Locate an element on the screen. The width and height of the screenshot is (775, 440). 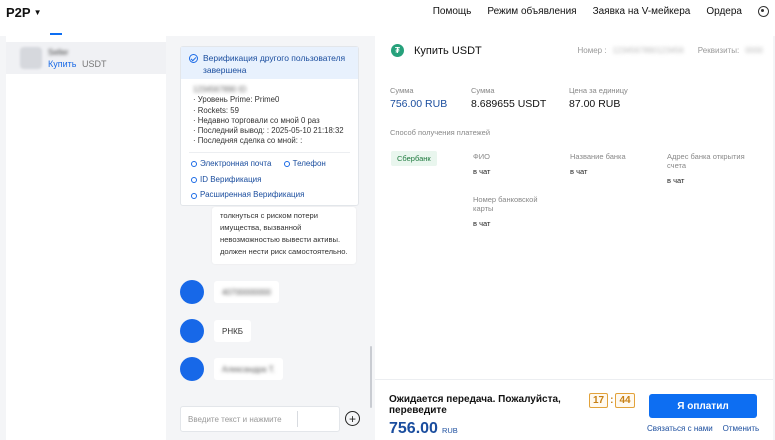
amount-cell: Сумма 756.00 RUB is located at coordinates (418, 98).